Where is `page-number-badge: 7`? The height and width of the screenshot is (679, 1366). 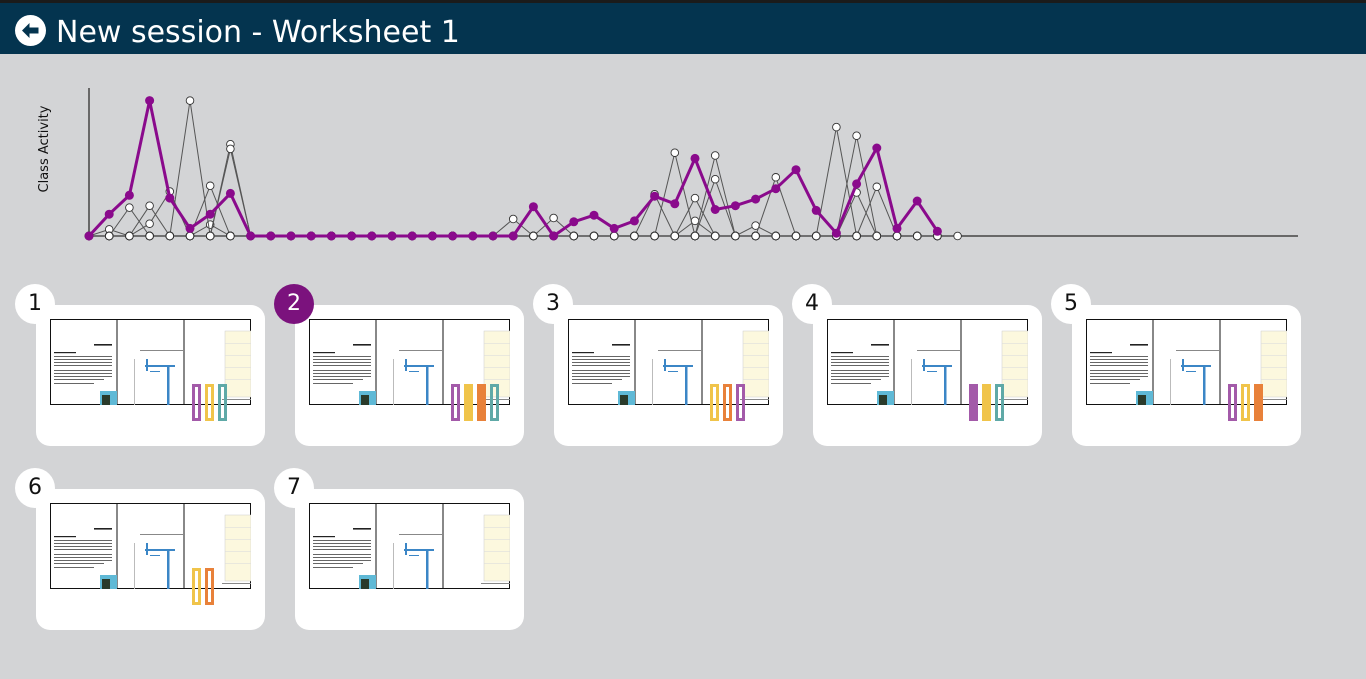 page-number-badge: 7 is located at coordinates (294, 488).